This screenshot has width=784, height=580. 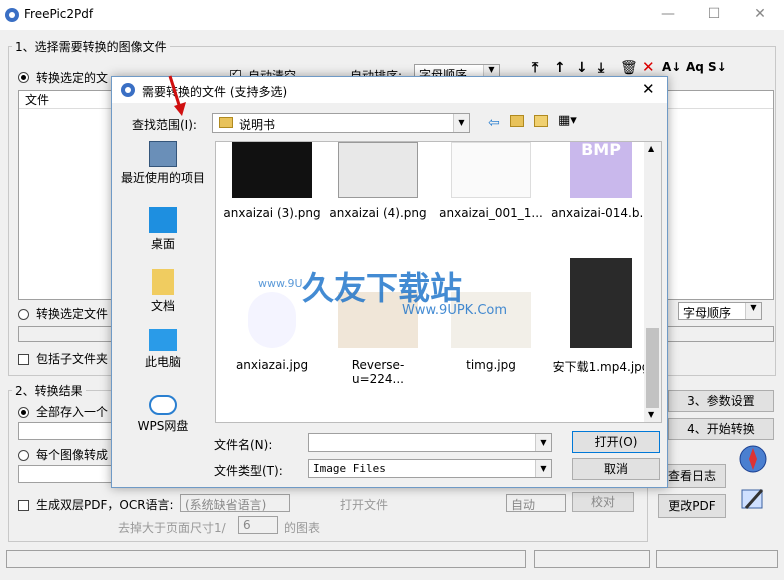 I want to click on sort-aq-icon: Aq, so click(x=695, y=67).